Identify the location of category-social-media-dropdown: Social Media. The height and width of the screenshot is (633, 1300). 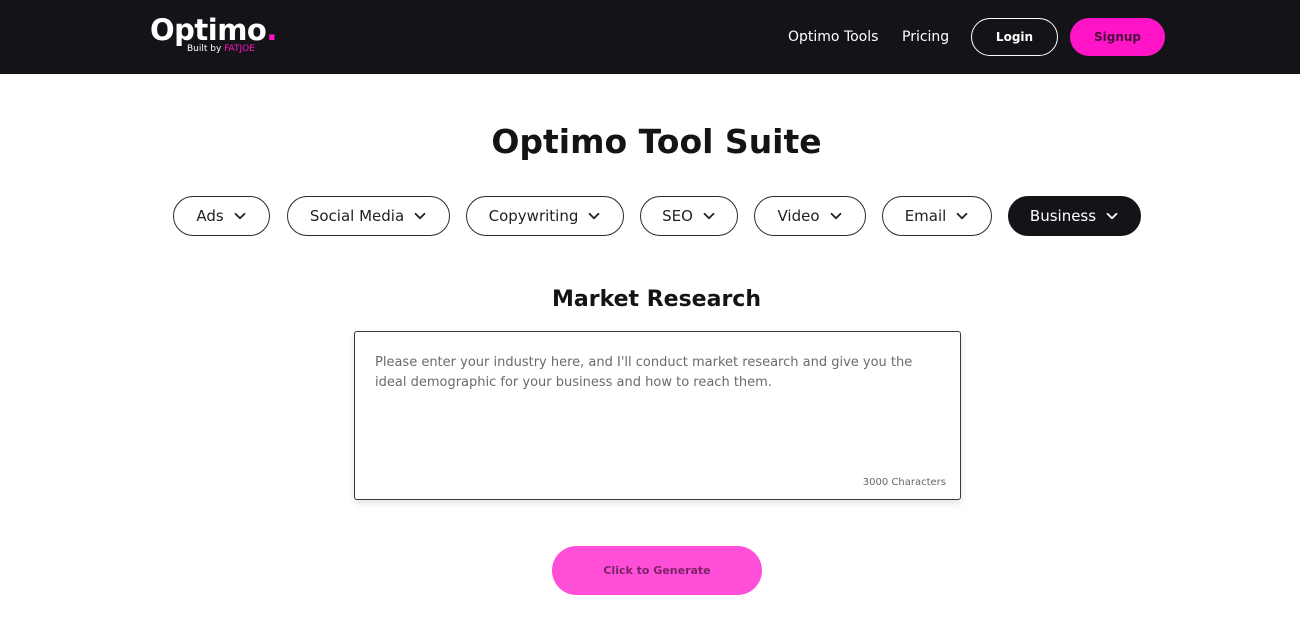
(368, 216).